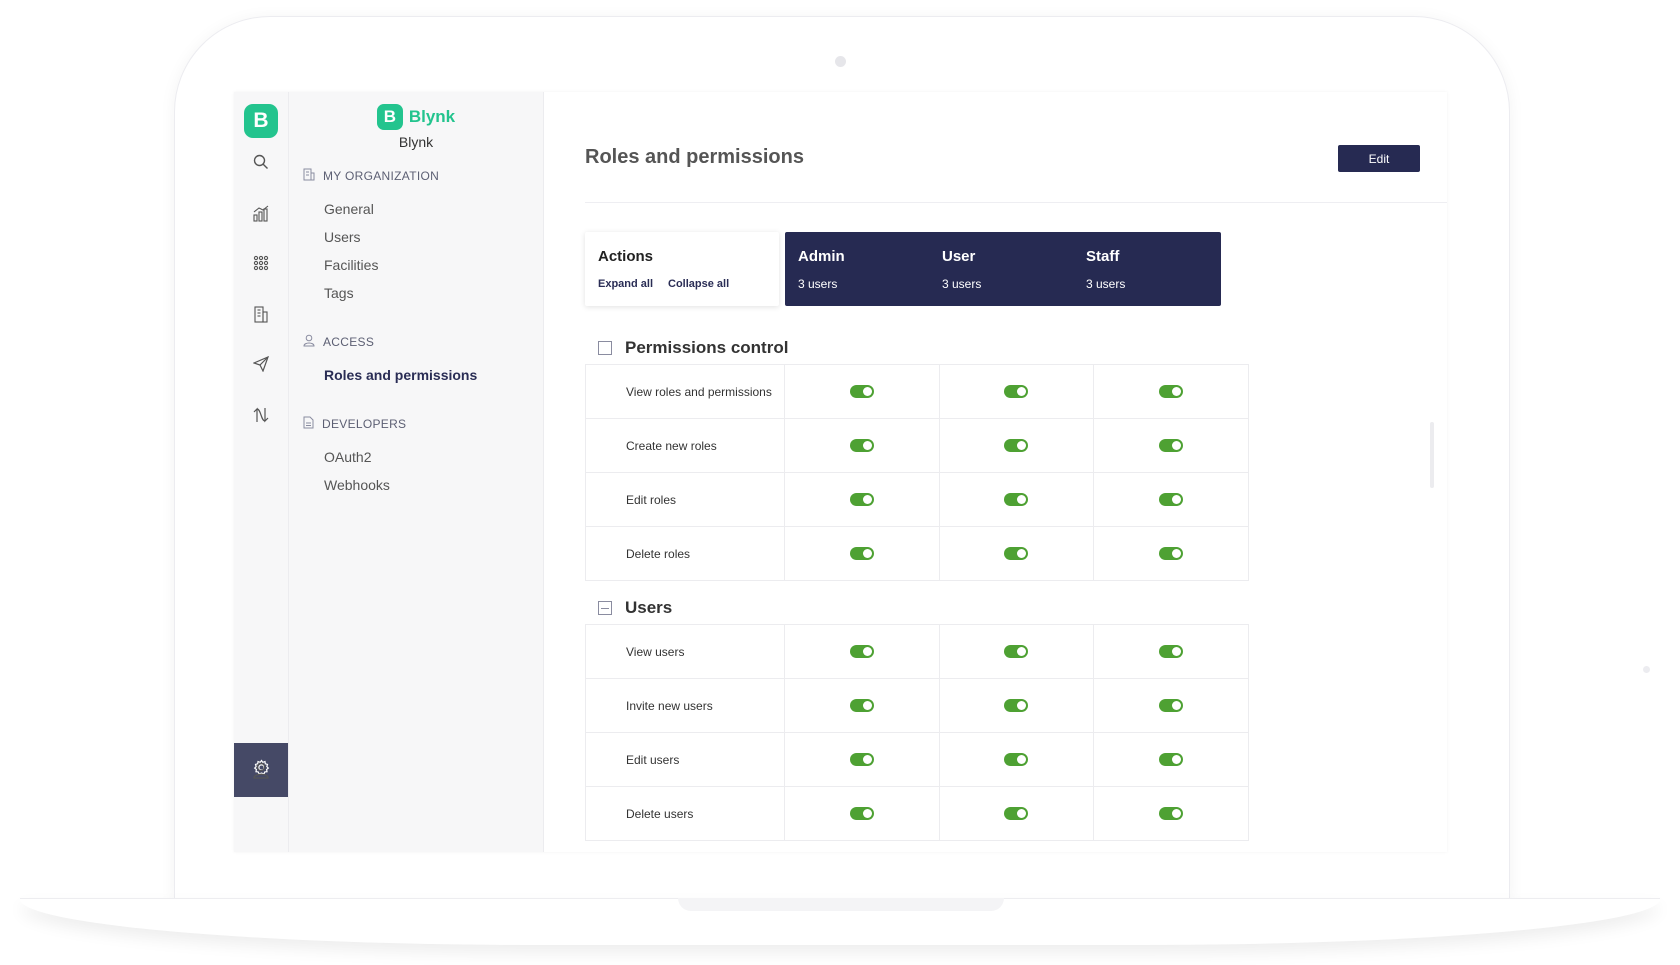 This screenshot has width=1680, height=965. I want to click on permission-row: Edit roles, so click(917, 499).